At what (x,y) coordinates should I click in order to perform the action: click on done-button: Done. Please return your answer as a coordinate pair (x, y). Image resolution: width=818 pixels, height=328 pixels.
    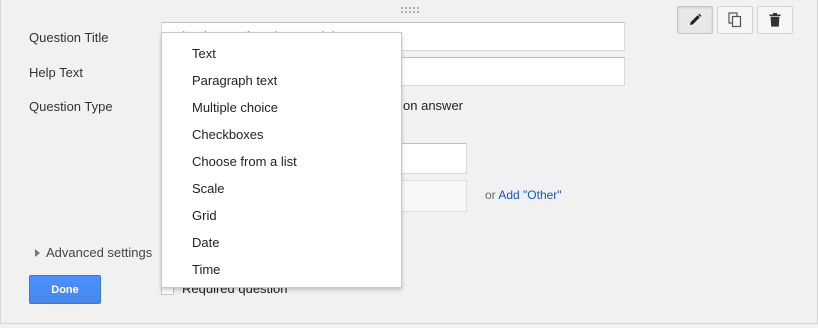
    Looking at the image, I should click on (65, 289).